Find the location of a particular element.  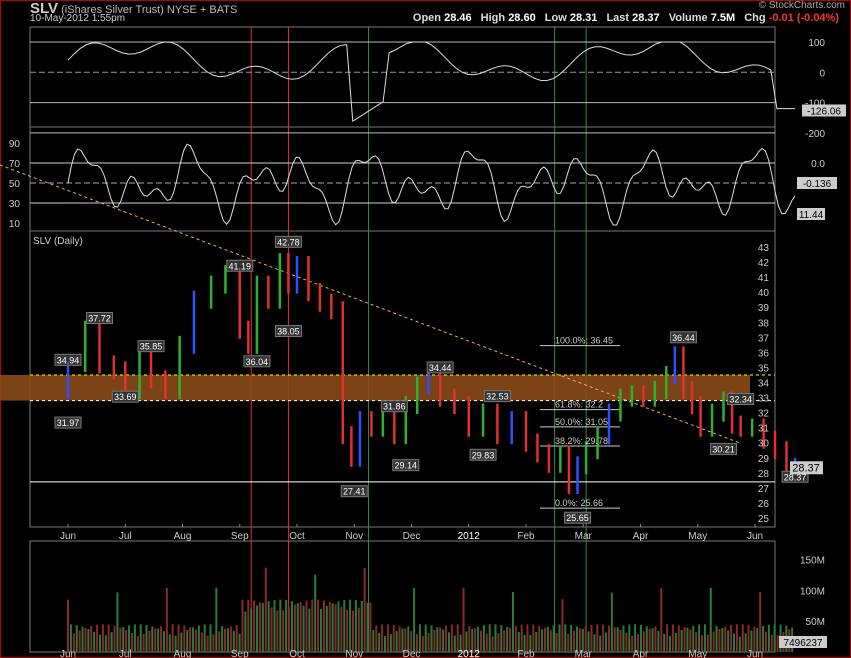

price-tick-label: 31 is located at coordinates (764, 429).